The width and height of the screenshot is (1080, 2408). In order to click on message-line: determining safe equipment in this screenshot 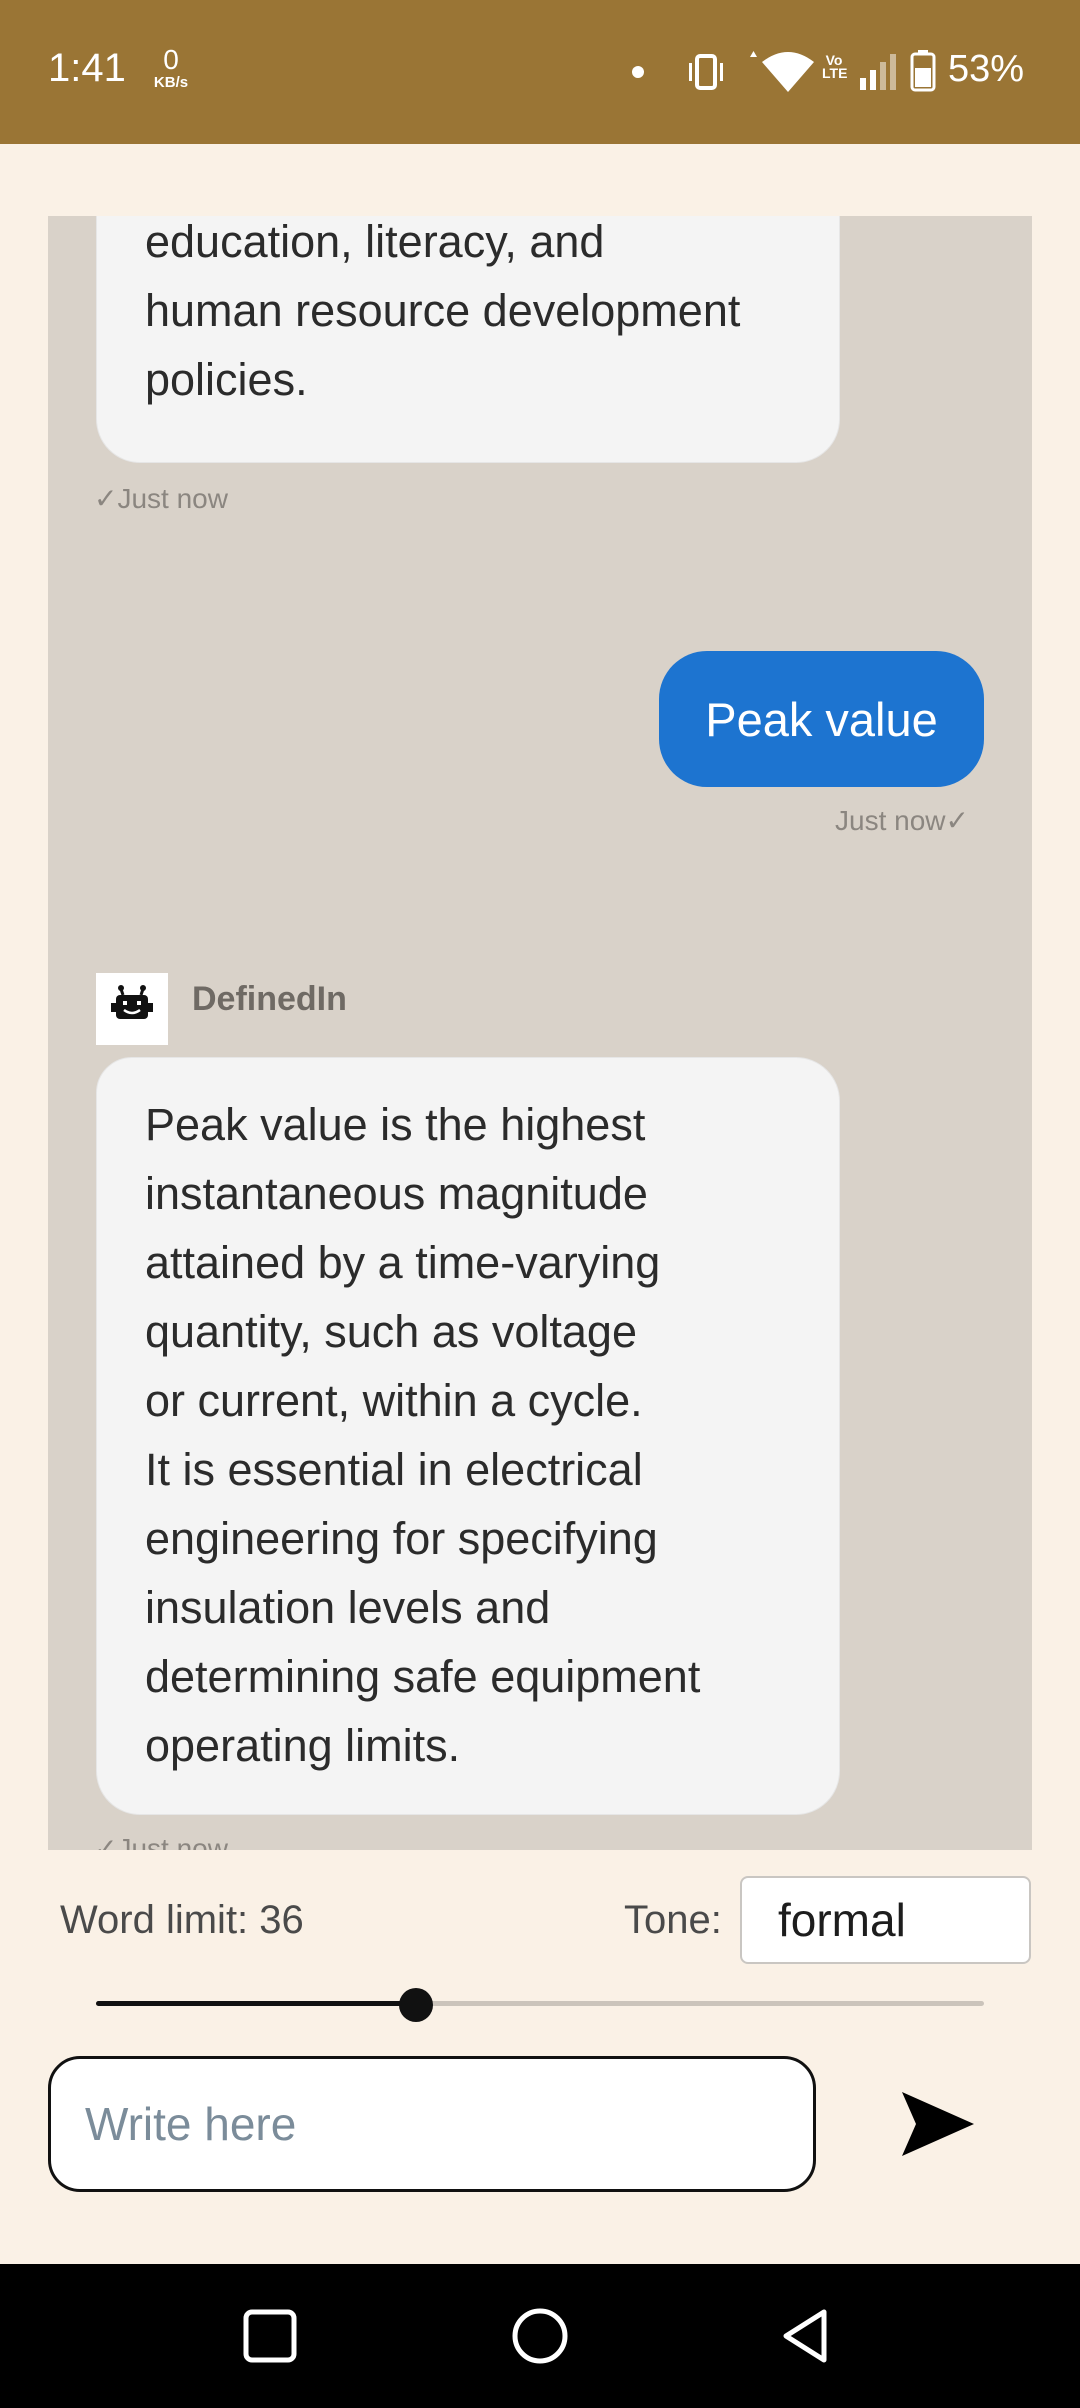, I will do `click(423, 1676)`.